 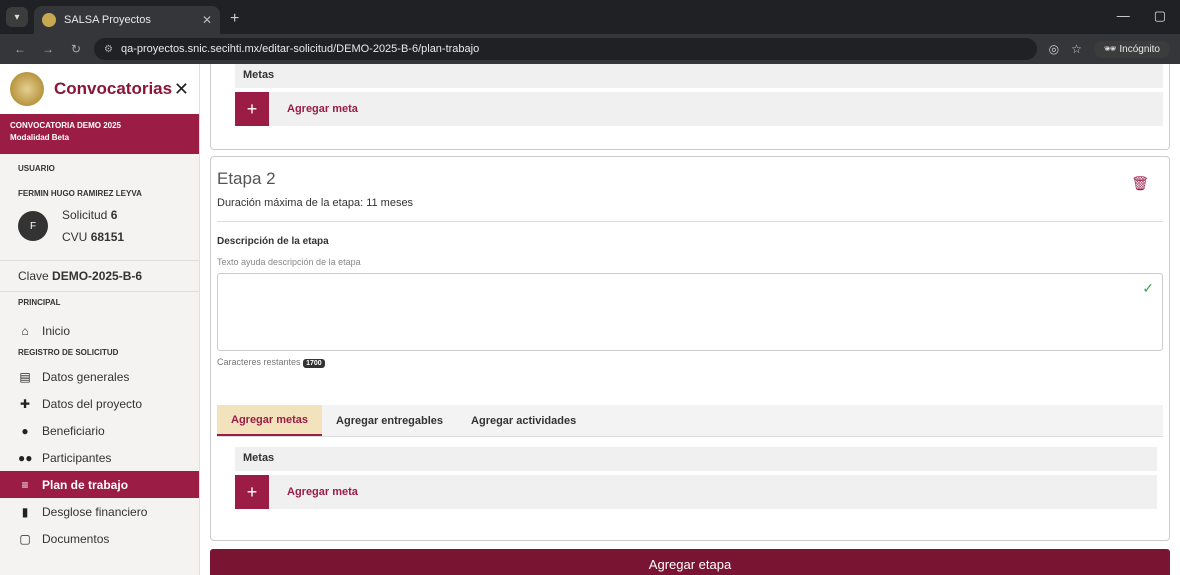 What do you see at coordinates (36, 168) in the screenshot?
I see `section-usuario: USUARIO` at bounding box center [36, 168].